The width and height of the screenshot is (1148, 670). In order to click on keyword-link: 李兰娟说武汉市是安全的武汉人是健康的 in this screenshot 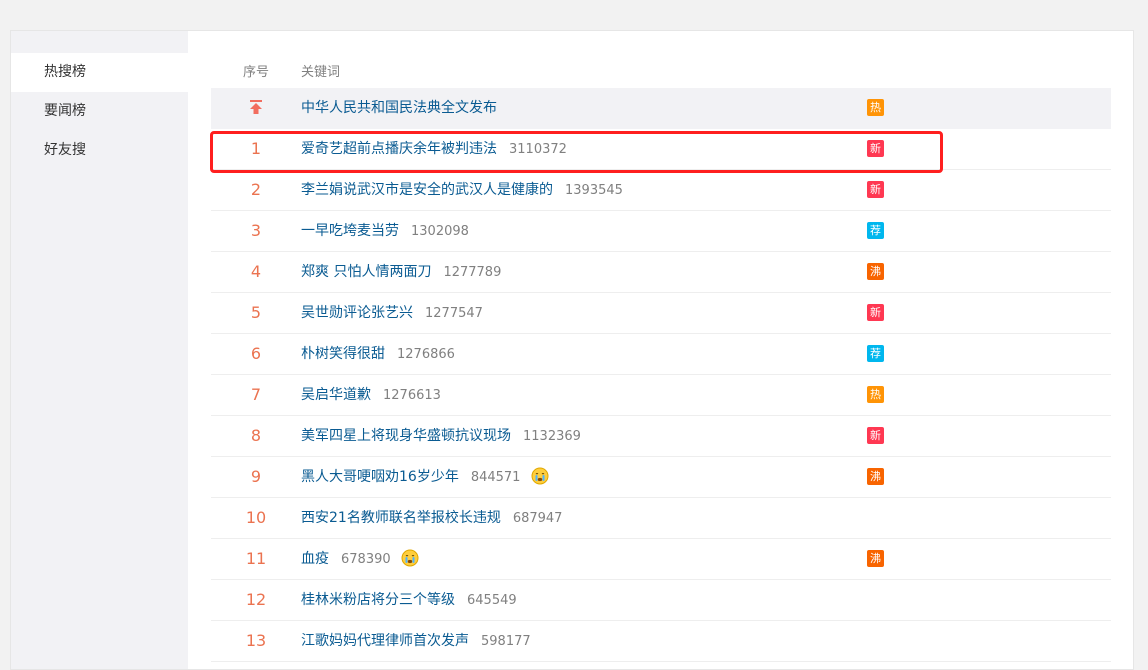, I will do `click(427, 190)`.